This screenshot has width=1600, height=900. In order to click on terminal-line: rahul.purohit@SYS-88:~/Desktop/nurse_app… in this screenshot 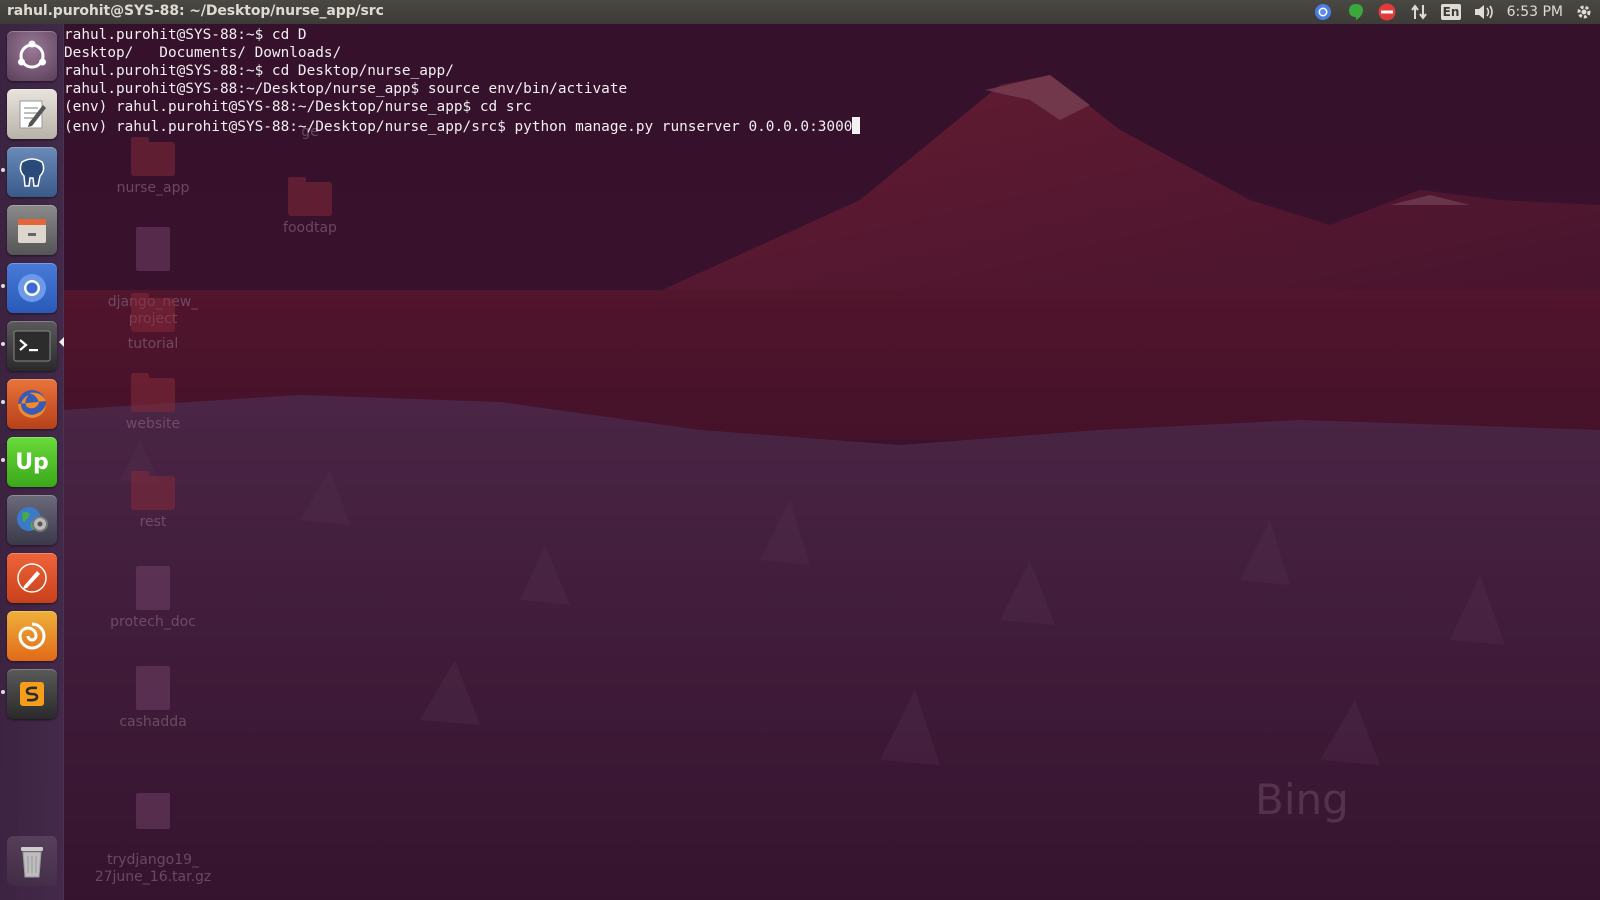, I will do `click(346, 89)`.